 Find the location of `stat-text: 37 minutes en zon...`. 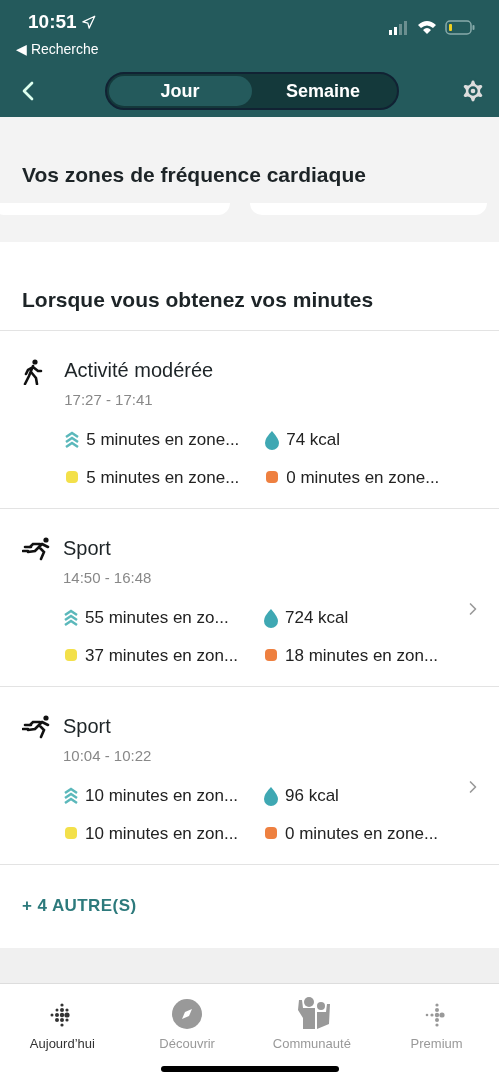

stat-text: 37 minutes en zon... is located at coordinates (162, 655).